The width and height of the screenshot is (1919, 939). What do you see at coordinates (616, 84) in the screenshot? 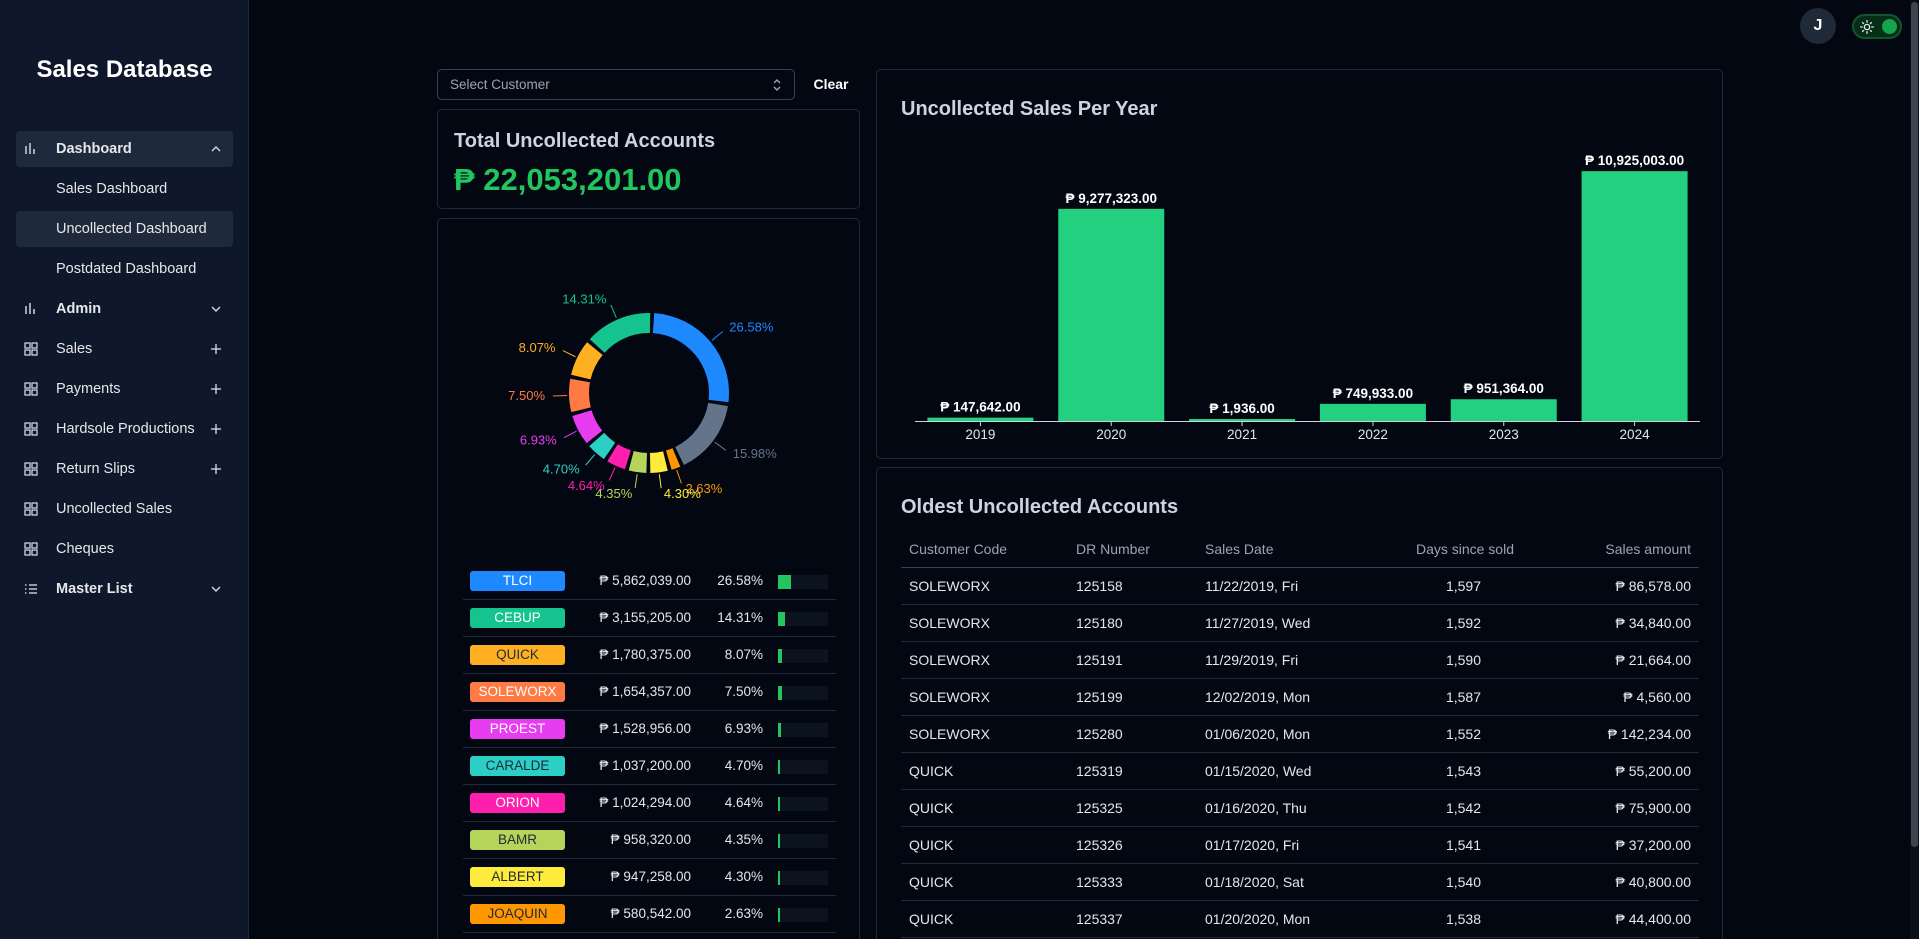
I see `customer-select: Select Customer` at bounding box center [616, 84].